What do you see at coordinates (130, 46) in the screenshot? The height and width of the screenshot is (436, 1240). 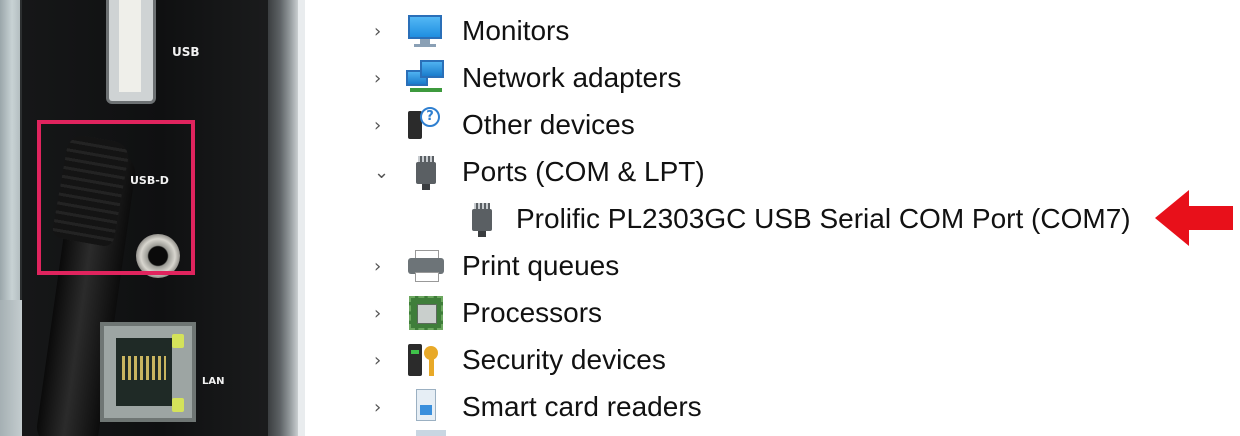 I see `usb-port-tongue` at bounding box center [130, 46].